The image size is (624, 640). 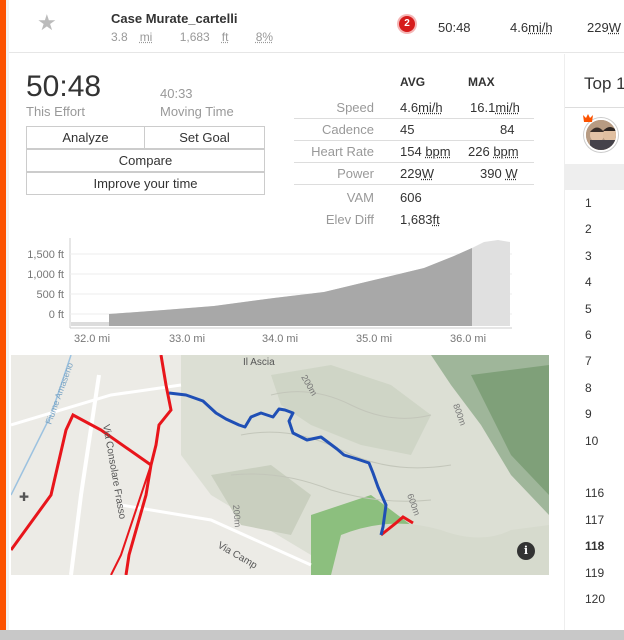 What do you see at coordinates (145, 160) in the screenshot?
I see `compare-button: Compare` at bounding box center [145, 160].